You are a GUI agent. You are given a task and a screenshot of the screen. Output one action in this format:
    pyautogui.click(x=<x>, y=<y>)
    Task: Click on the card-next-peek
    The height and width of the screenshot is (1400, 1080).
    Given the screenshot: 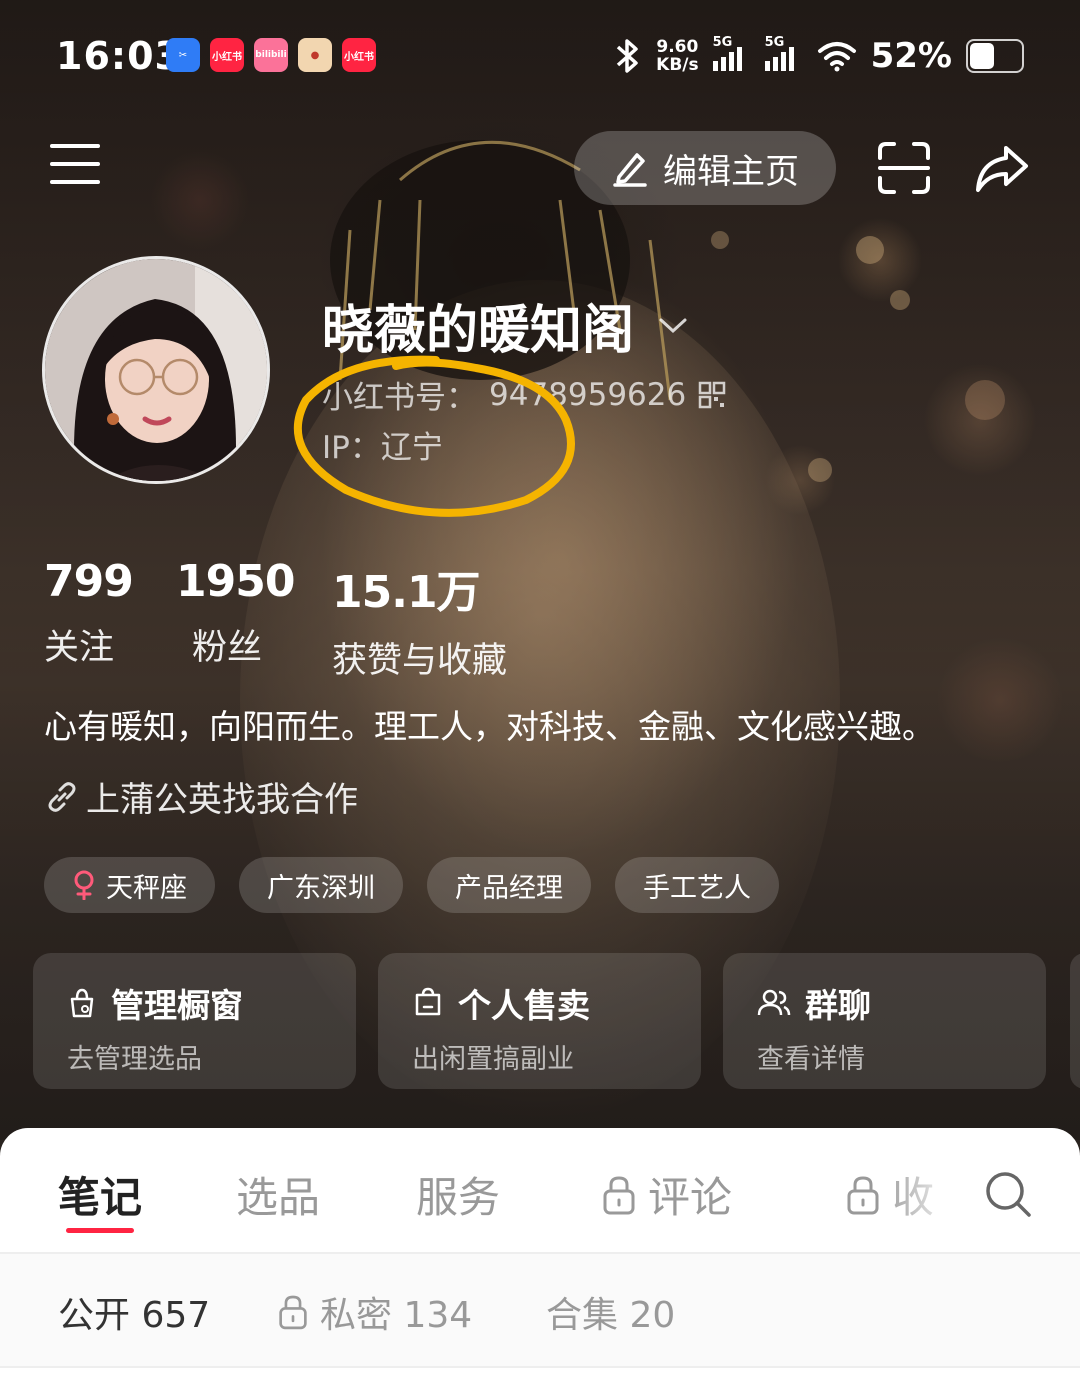 What is the action you would take?
    pyautogui.click(x=1075, y=1021)
    